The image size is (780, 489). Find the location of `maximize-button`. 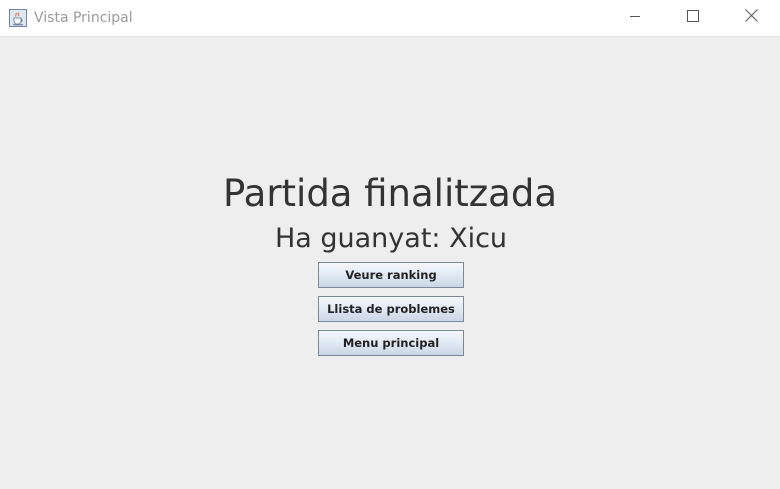

maximize-button is located at coordinates (693, 18).